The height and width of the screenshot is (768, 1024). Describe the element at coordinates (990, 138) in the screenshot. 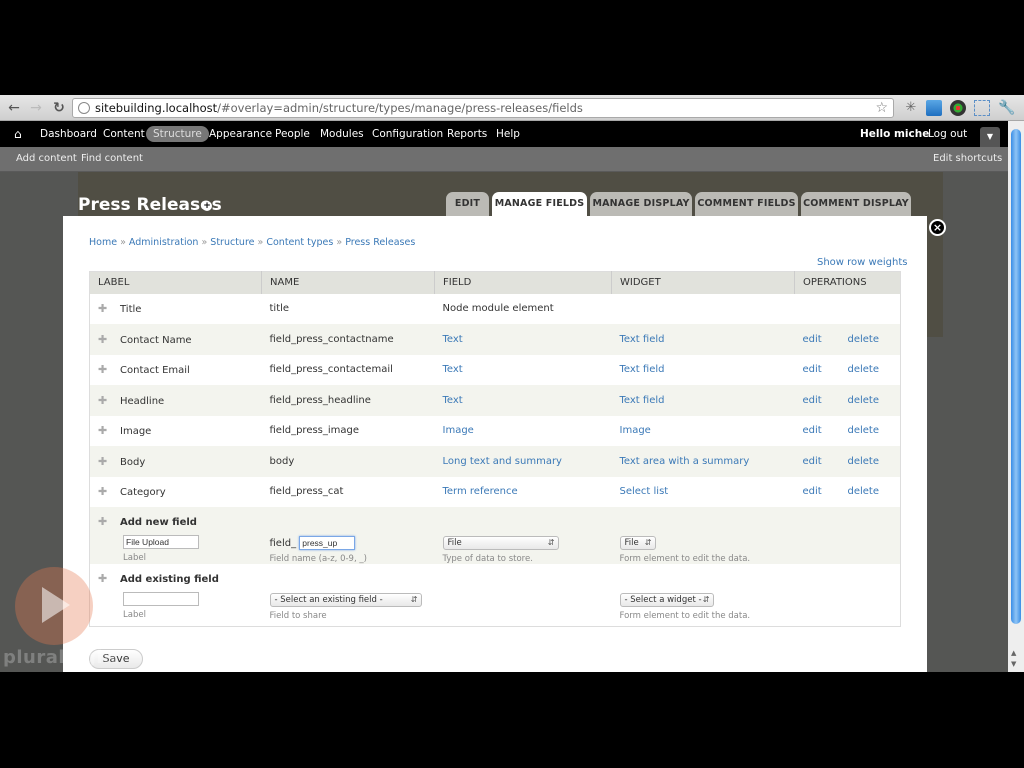

I see `shortcuts-toggle-button: ▼` at that location.